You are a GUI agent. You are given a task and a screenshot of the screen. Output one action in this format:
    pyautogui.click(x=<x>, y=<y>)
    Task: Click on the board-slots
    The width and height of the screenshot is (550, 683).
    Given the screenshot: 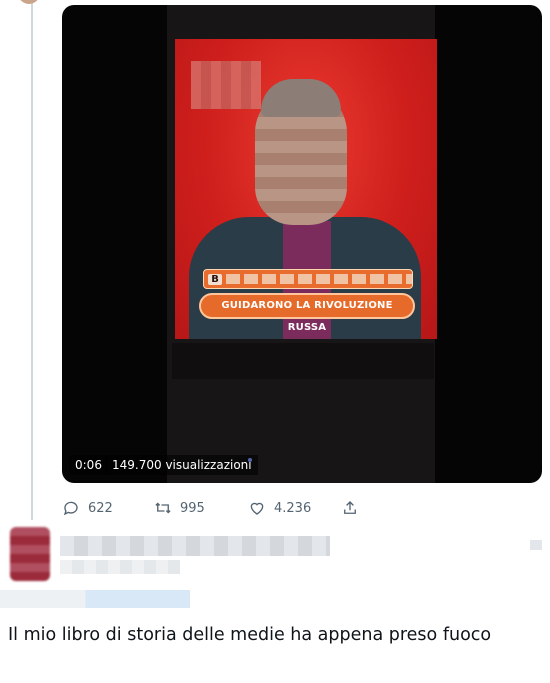 What is the action you would take?
    pyautogui.click(x=319, y=279)
    